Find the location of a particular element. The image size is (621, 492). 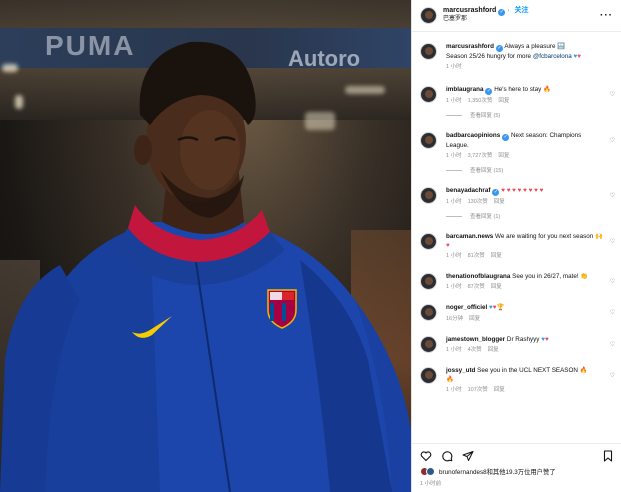

view-replies-button: 查看回复 (15) is located at coordinates (533, 170).